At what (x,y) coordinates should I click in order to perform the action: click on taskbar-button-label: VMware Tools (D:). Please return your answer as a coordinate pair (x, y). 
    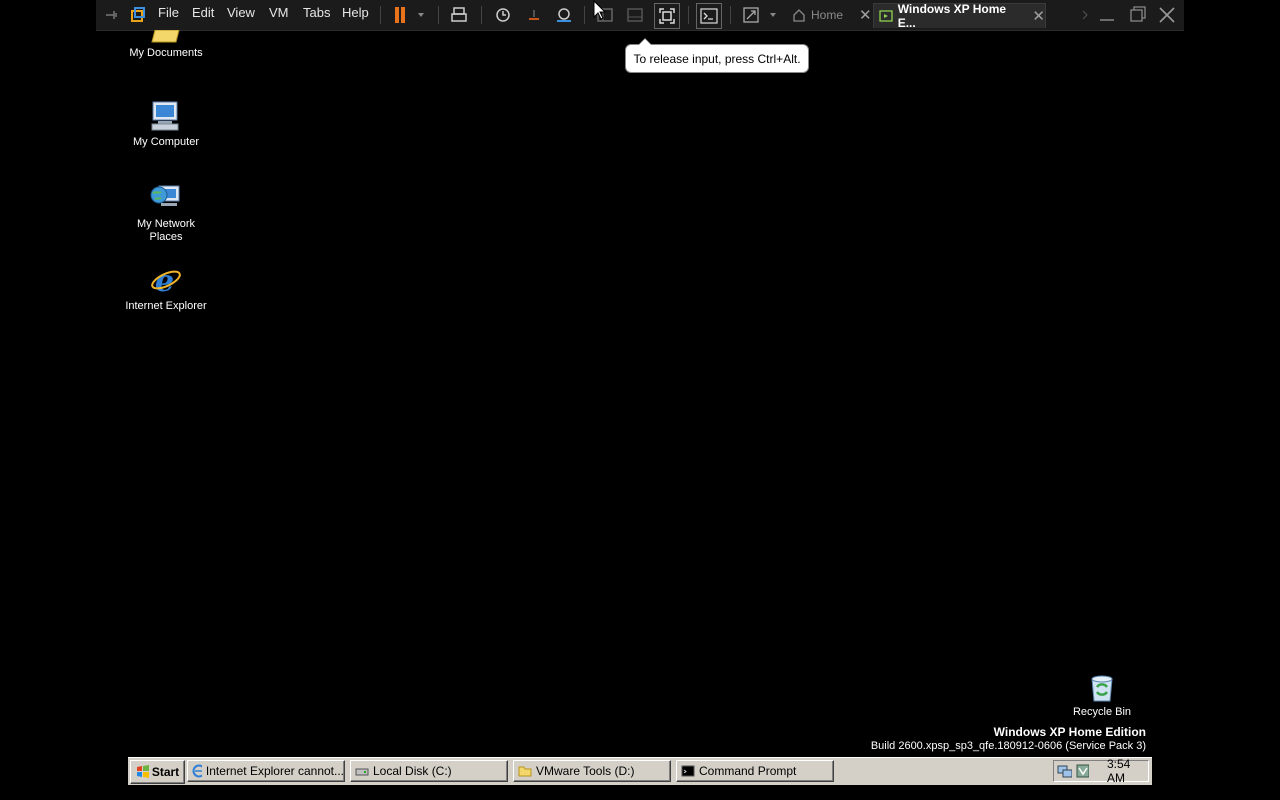
    Looking at the image, I should click on (585, 771).